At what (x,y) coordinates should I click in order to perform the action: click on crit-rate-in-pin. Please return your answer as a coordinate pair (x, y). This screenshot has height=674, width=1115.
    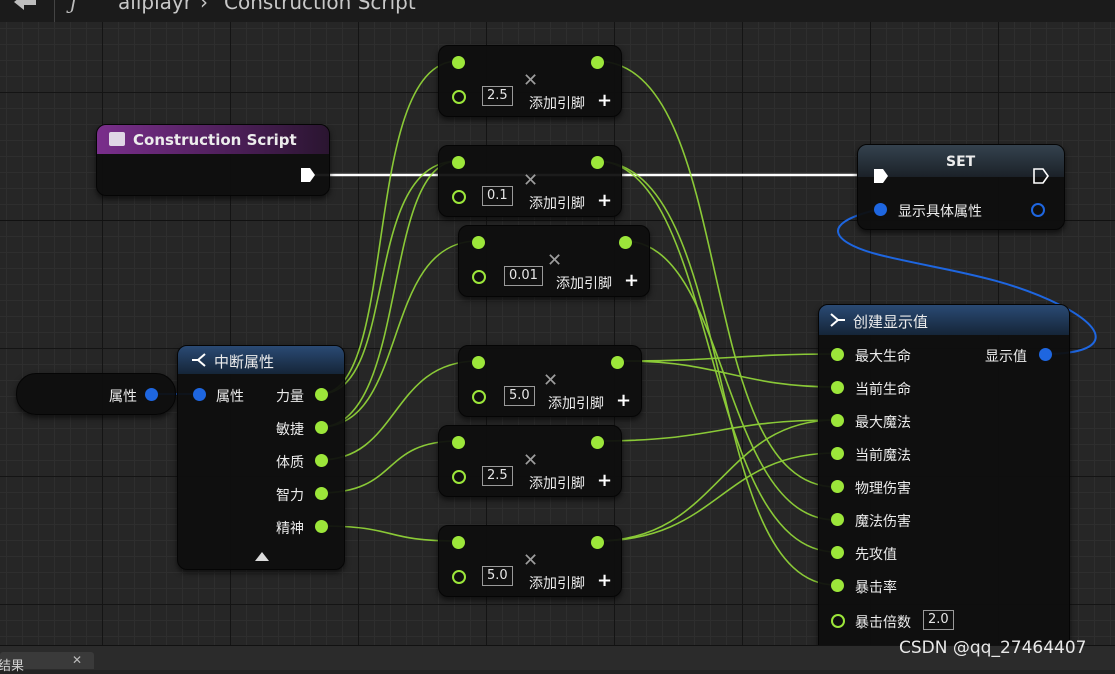
    Looking at the image, I should click on (837, 585).